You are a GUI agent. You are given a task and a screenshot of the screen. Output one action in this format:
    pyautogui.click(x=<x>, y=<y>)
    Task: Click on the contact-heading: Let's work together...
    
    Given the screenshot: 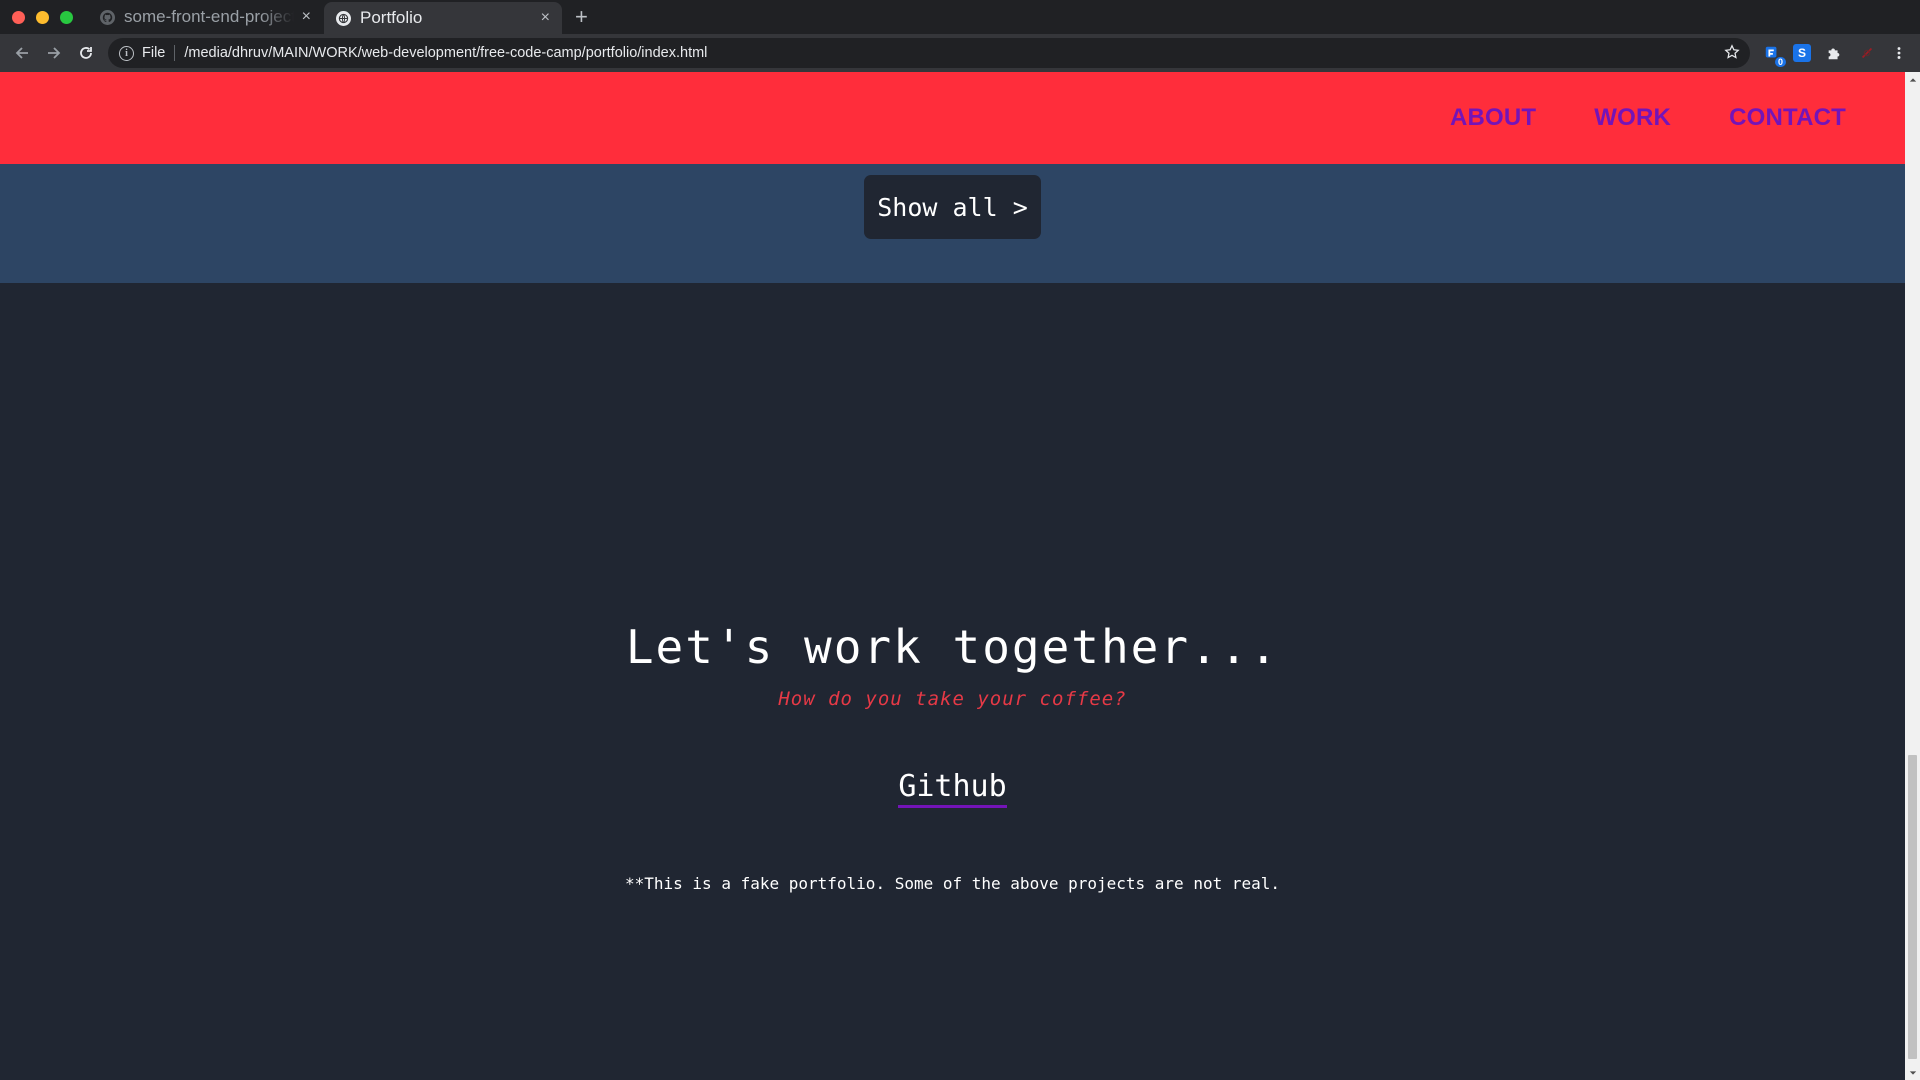 What is the action you would take?
    pyautogui.click(x=952, y=647)
    